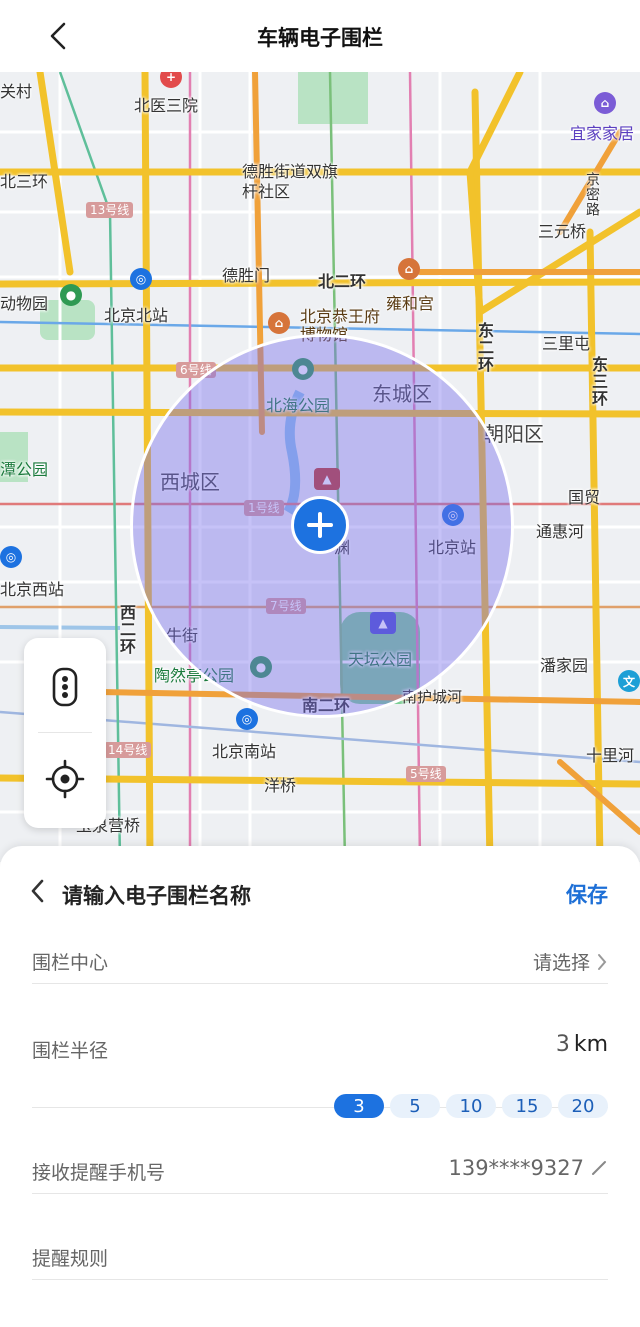 The height and width of the screenshot is (1327, 640). What do you see at coordinates (70, 1259) in the screenshot?
I see `rules-label: 提醒规则` at bounding box center [70, 1259].